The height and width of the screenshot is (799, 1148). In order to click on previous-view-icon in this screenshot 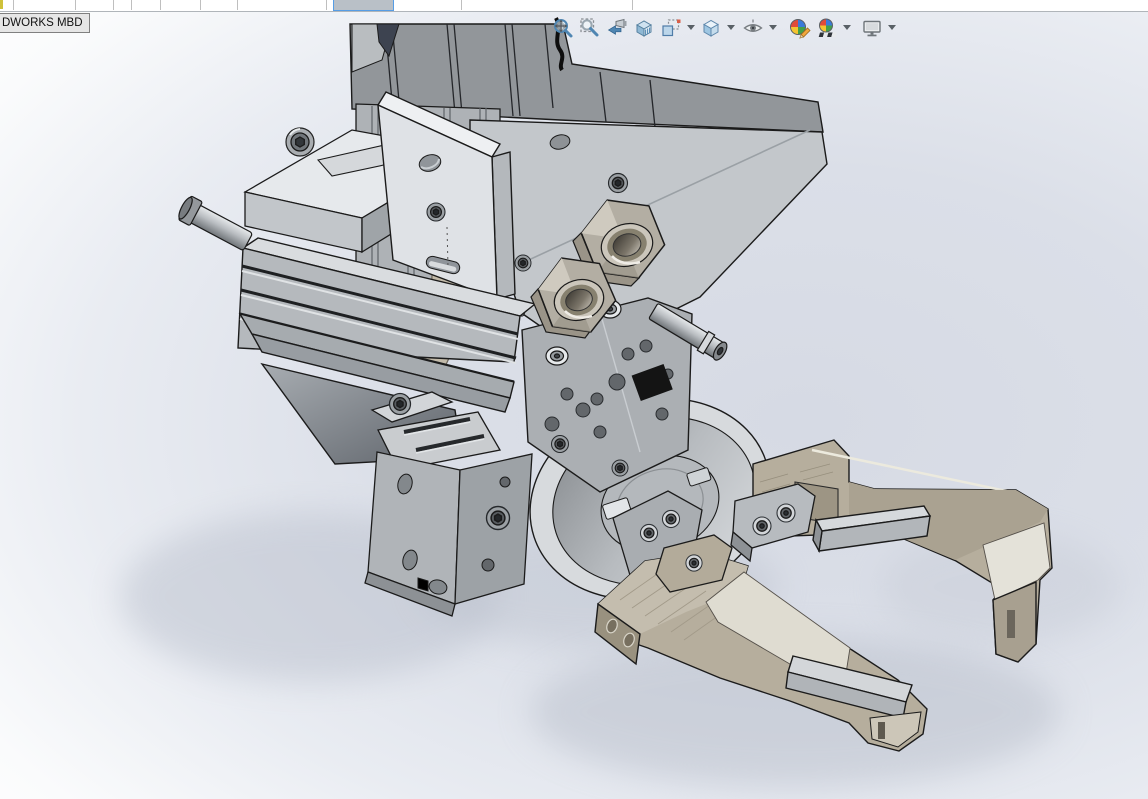, I will do `click(617, 26)`.